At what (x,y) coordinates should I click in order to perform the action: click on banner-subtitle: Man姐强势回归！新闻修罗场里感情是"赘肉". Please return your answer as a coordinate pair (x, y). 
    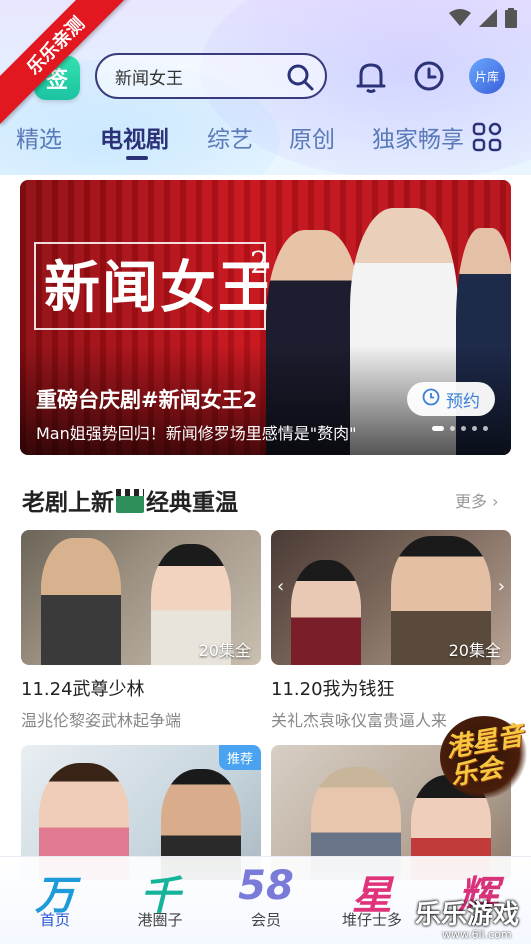
    Looking at the image, I should click on (196, 433).